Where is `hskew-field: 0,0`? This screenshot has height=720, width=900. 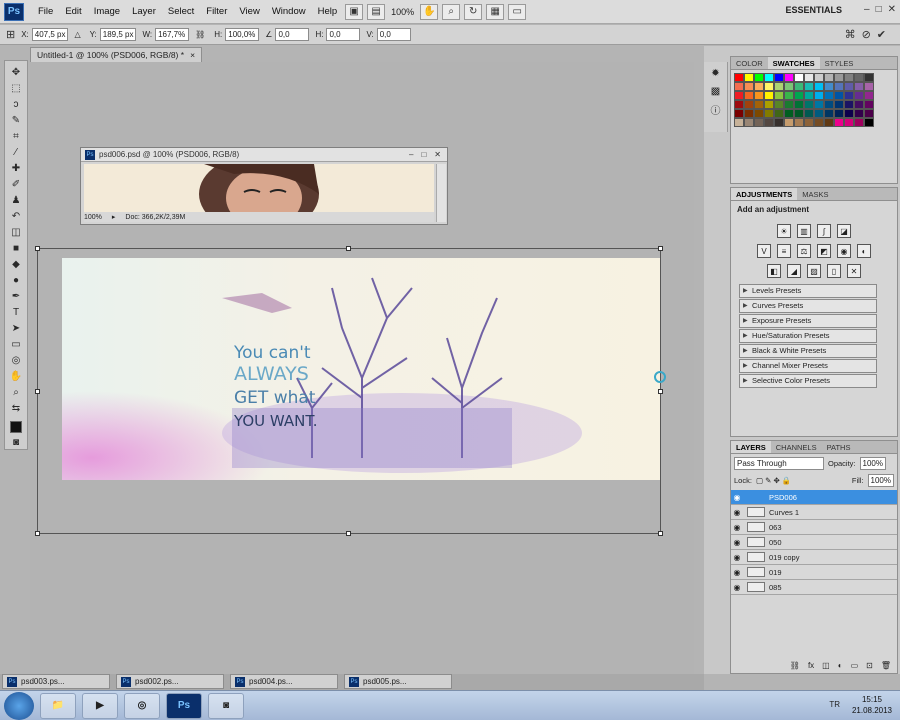 hskew-field: 0,0 is located at coordinates (343, 34).